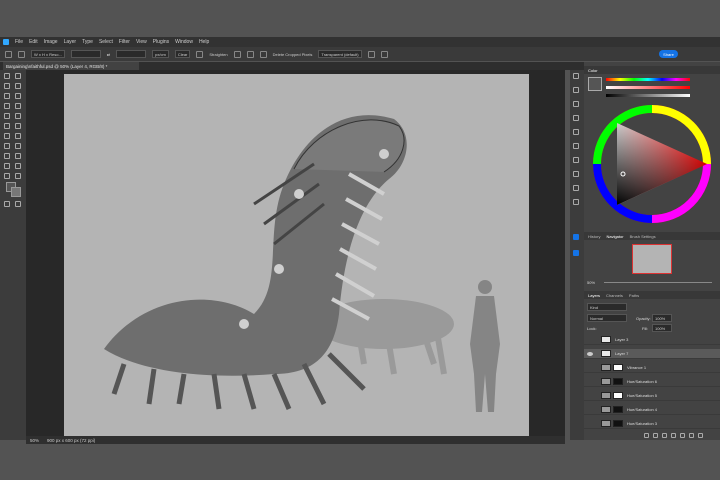 The width and height of the screenshot is (720, 480). I want to click on background-color-swatch, so click(16, 192).